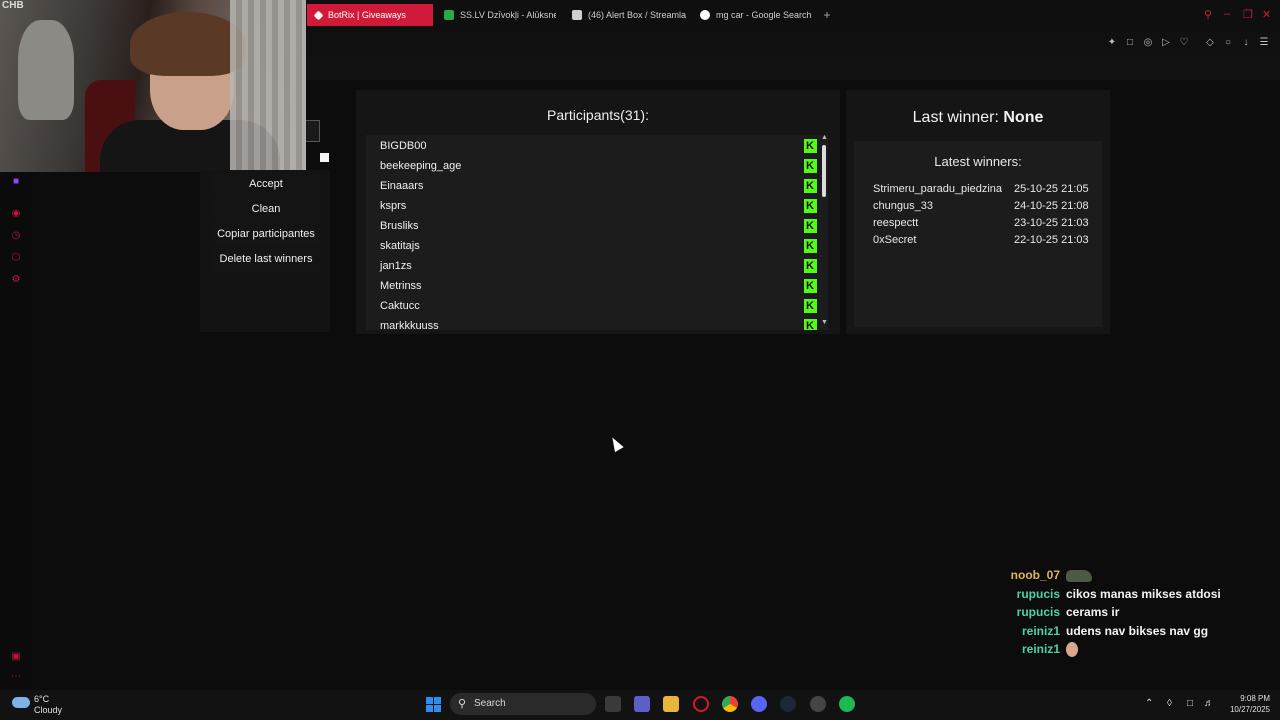  I want to click on chat-message: noob_07, so click(1046, 575).